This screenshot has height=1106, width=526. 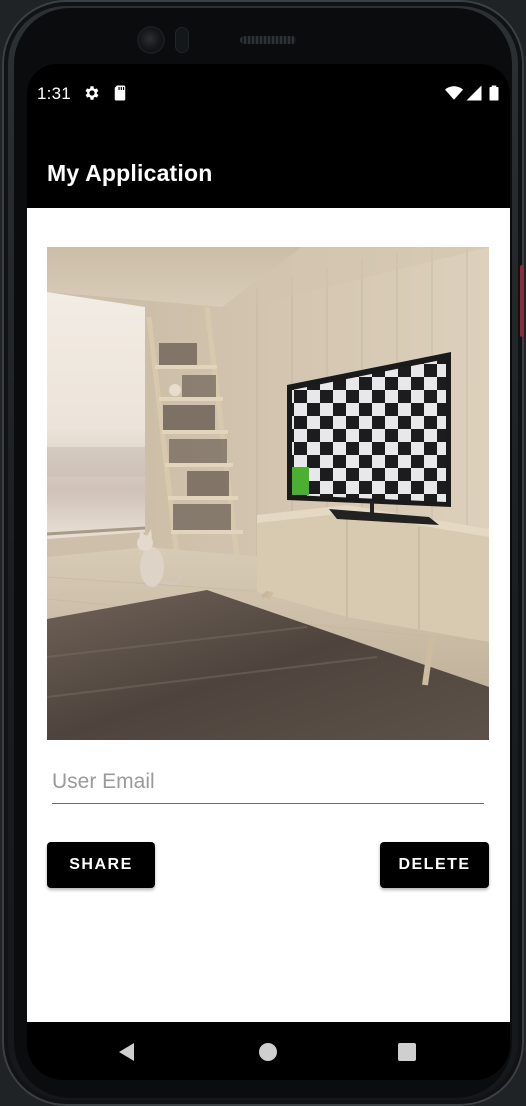 What do you see at coordinates (407, 1052) in the screenshot?
I see `recents-icon` at bounding box center [407, 1052].